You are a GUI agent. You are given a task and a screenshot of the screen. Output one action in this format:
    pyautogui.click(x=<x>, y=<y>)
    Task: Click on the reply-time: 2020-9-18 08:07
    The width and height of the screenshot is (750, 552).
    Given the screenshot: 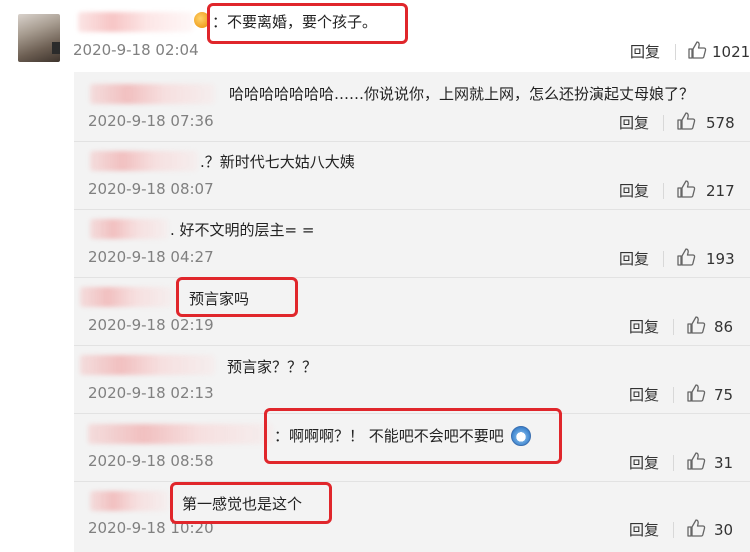 What is the action you would take?
    pyautogui.click(x=151, y=189)
    